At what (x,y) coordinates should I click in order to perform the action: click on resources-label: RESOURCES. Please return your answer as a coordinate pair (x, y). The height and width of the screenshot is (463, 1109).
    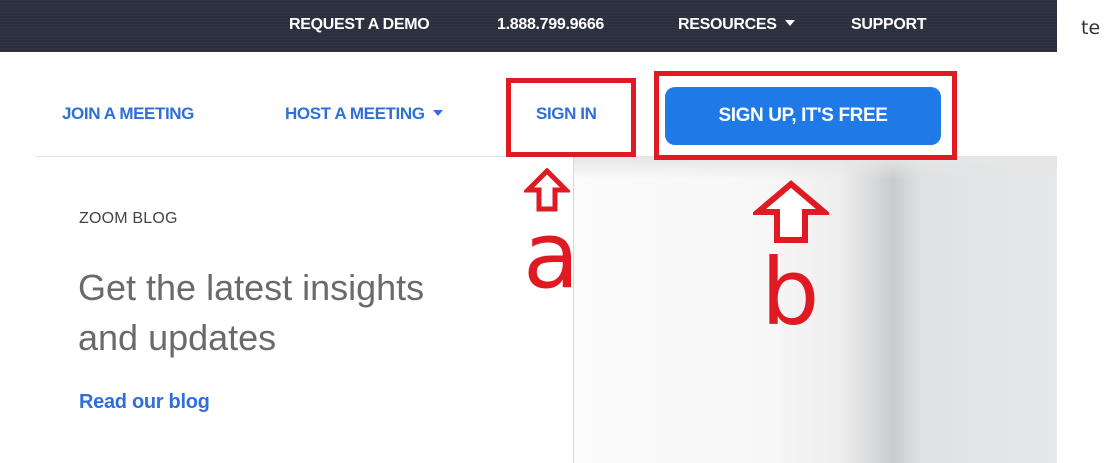
    Looking at the image, I should click on (727, 24).